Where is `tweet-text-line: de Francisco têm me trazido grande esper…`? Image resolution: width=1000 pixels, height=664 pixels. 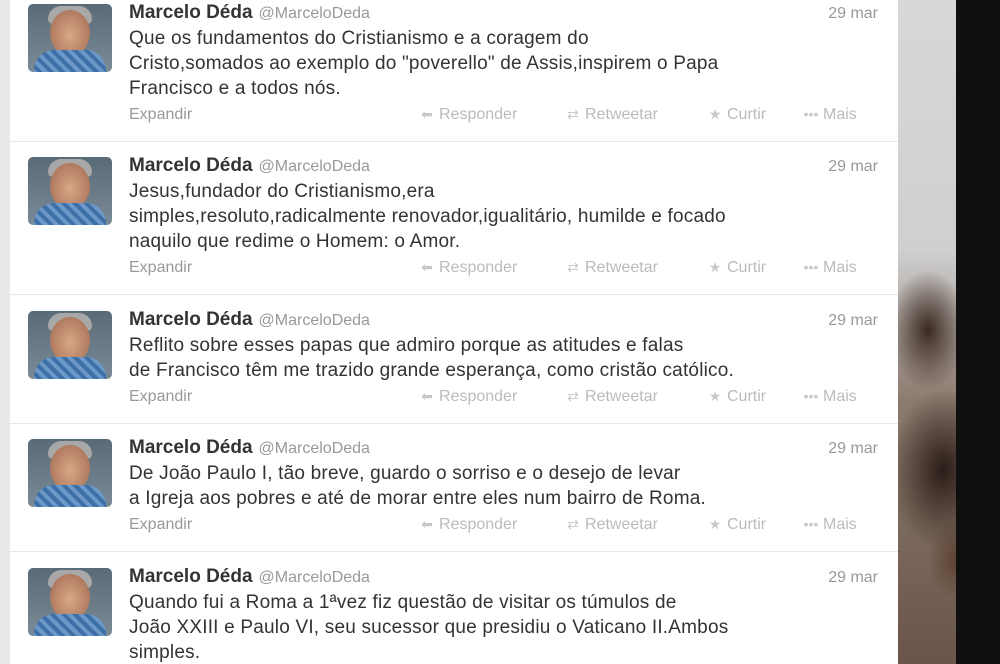
tweet-text-line: de Francisco têm me trazido grande esper… is located at coordinates (431, 370).